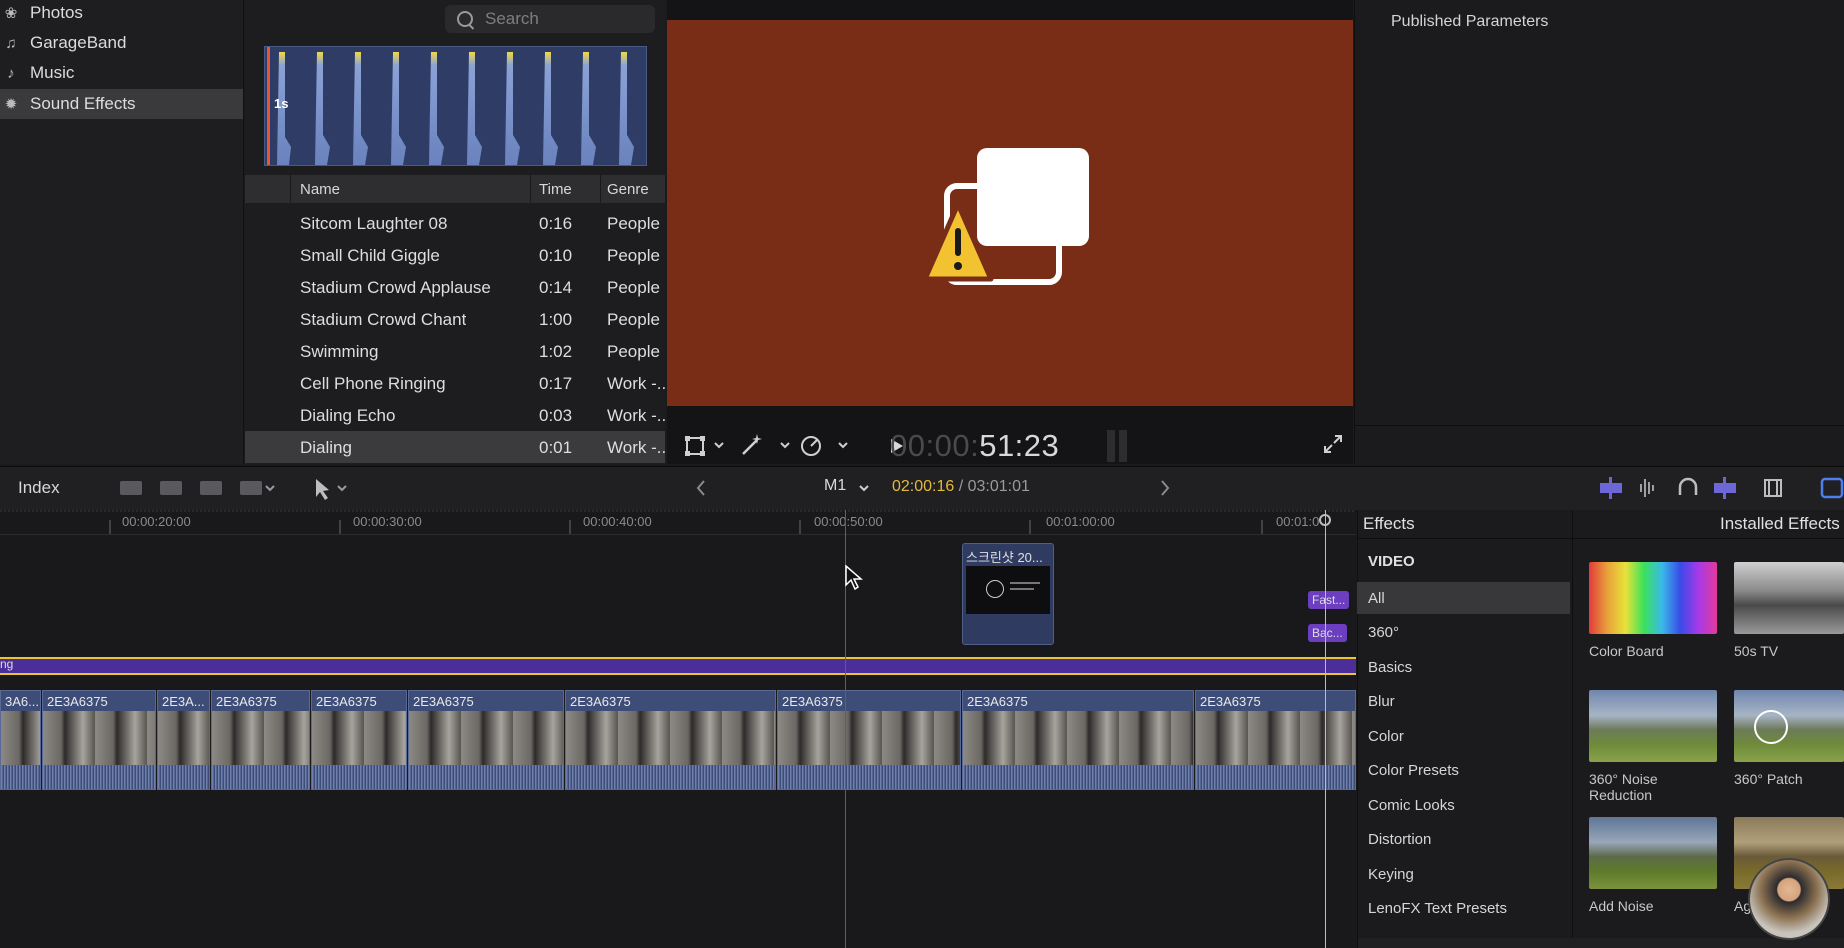 The image size is (1844, 948). What do you see at coordinates (450, 106) in the screenshot?
I see `waveform-graphic` at bounding box center [450, 106].